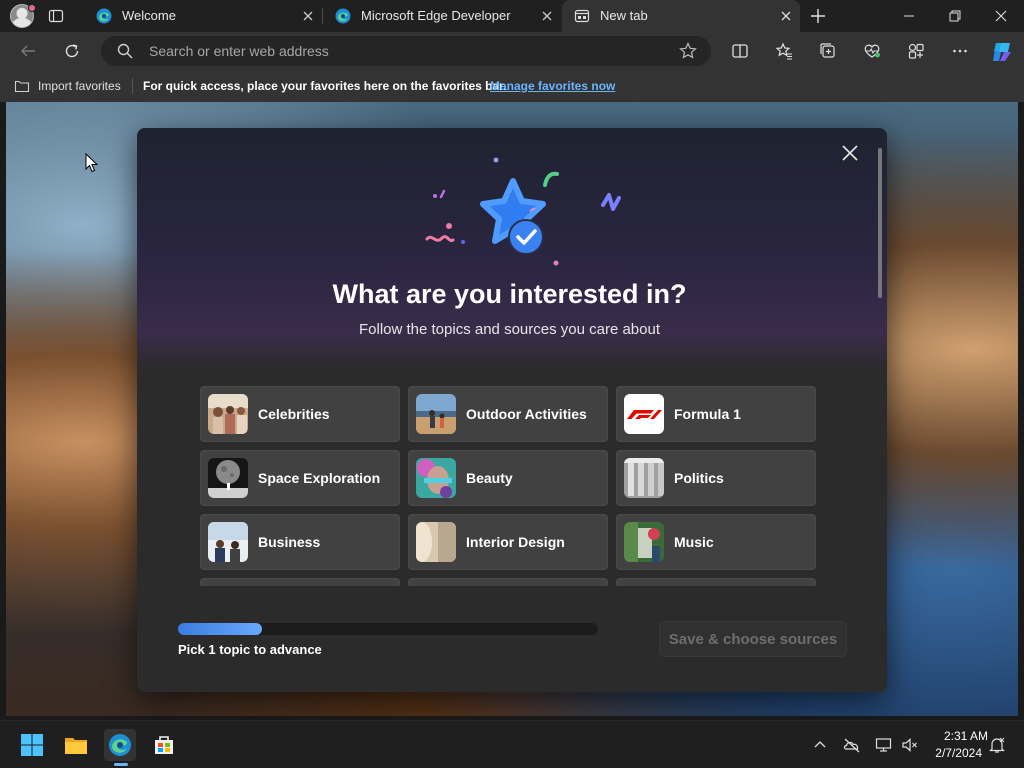 This screenshot has height=768, width=1024. I want to click on star-checkmark-illustration, so click(512, 213).